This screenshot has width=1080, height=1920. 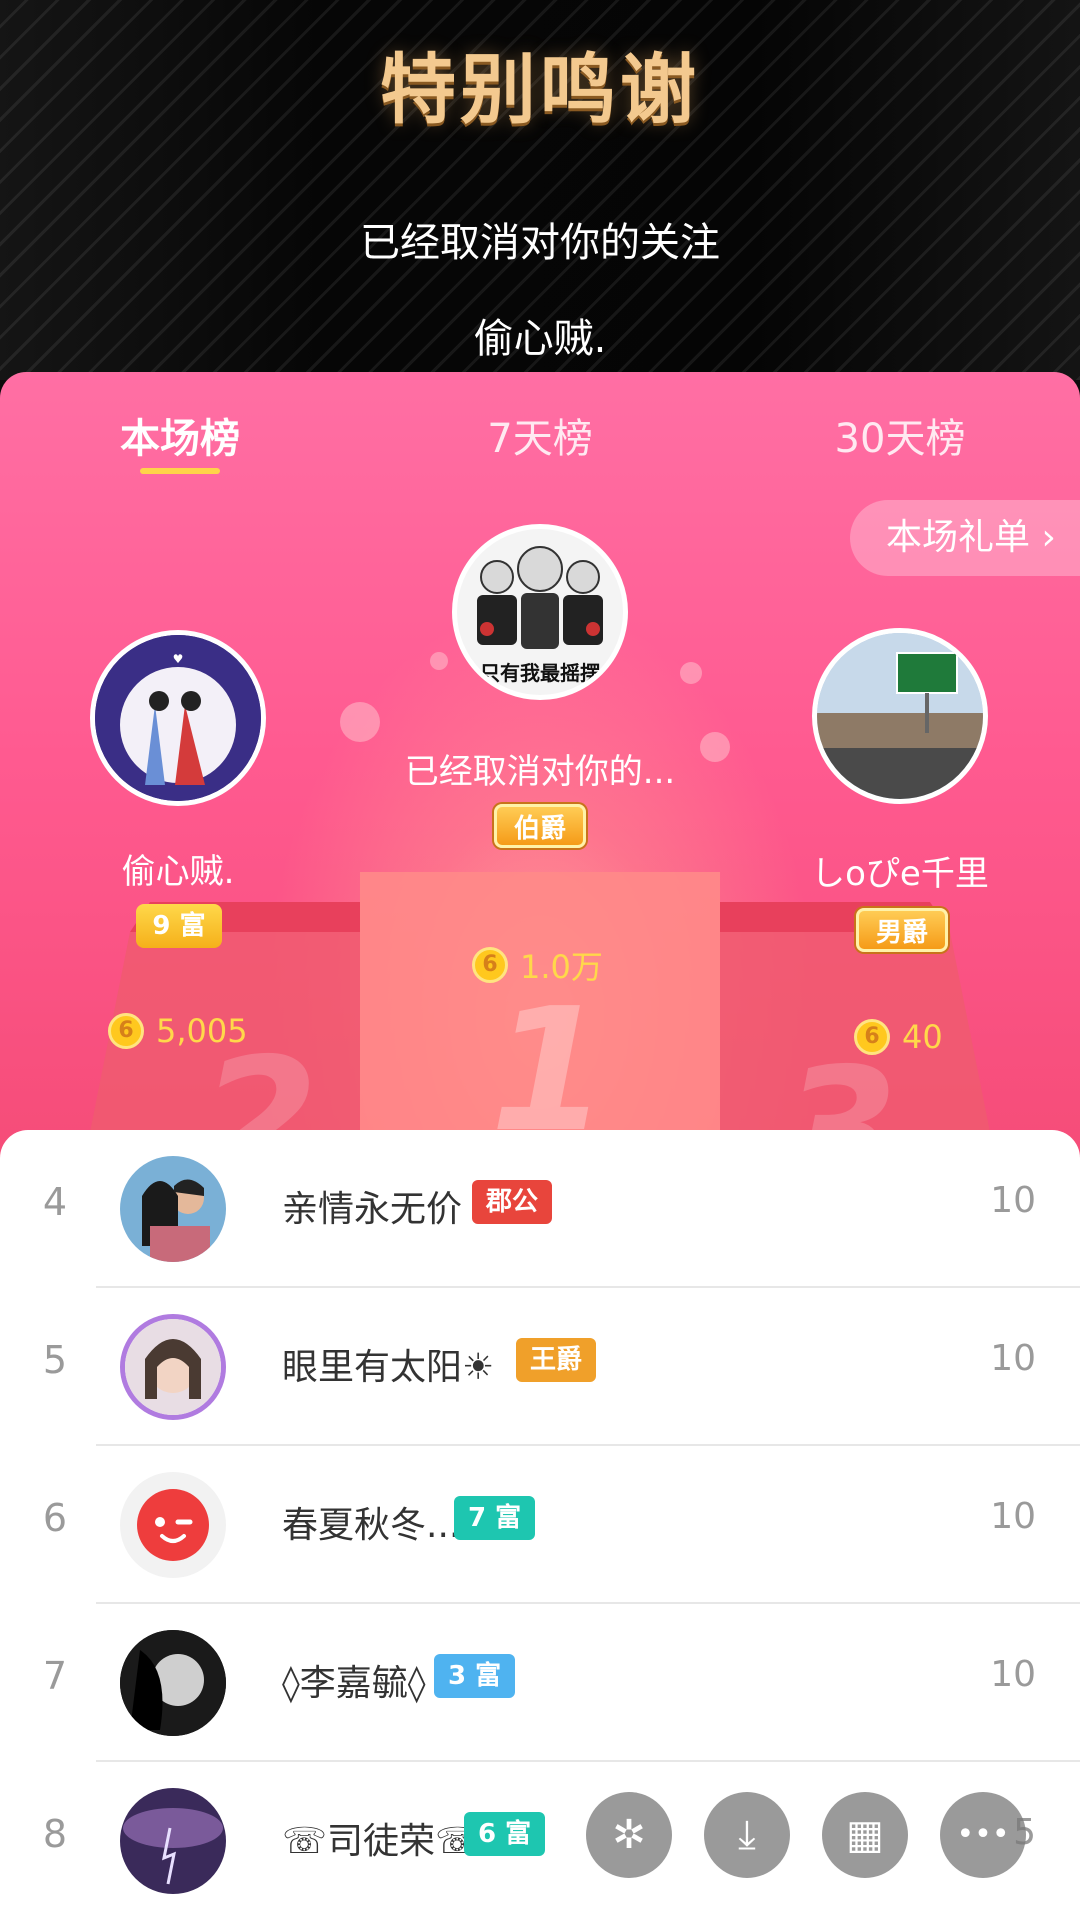 What do you see at coordinates (179, 926) in the screenshot?
I see `wealth-level-badge: 9 富` at bounding box center [179, 926].